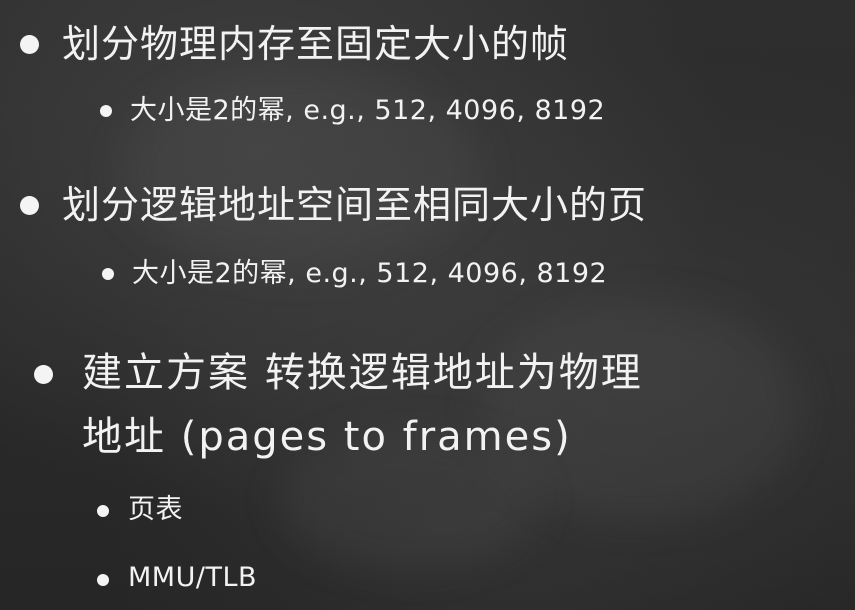 Image resolution: width=855 pixels, height=610 pixels. I want to click on bullet-3-sub-1-text: 页表, so click(155, 509).